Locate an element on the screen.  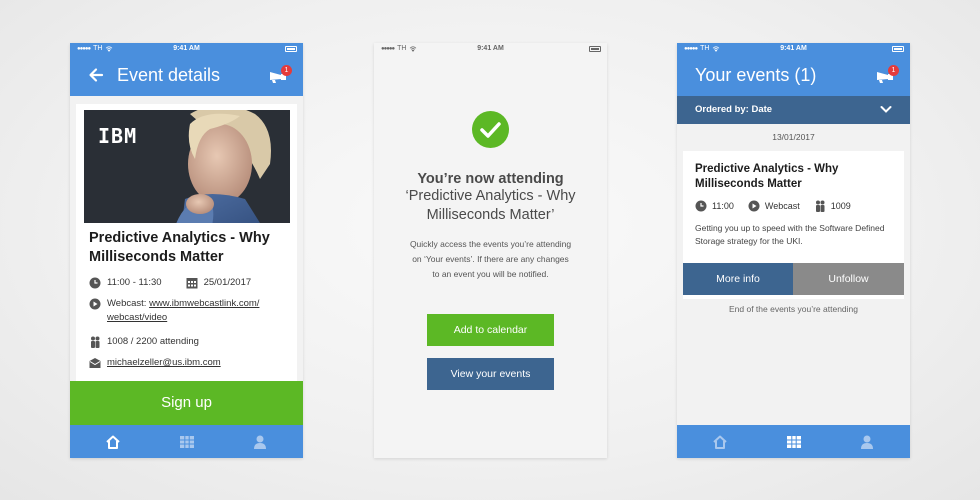
event-time: 11:00 is located at coordinates (723, 206).